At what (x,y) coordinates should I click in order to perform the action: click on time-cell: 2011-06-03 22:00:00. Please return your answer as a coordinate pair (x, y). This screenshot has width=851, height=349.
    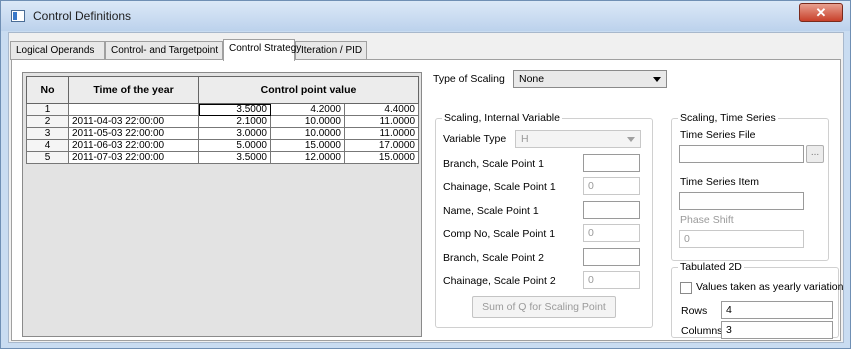
    Looking at the image, I should click on (133, 145).